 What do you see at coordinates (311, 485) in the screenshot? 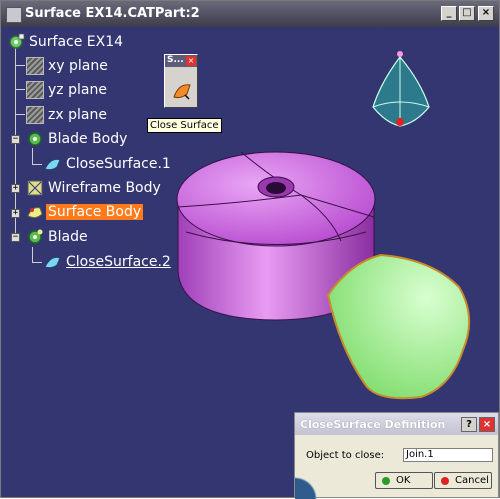
I see `dialog-decoration` at bounding box center [311, 485].